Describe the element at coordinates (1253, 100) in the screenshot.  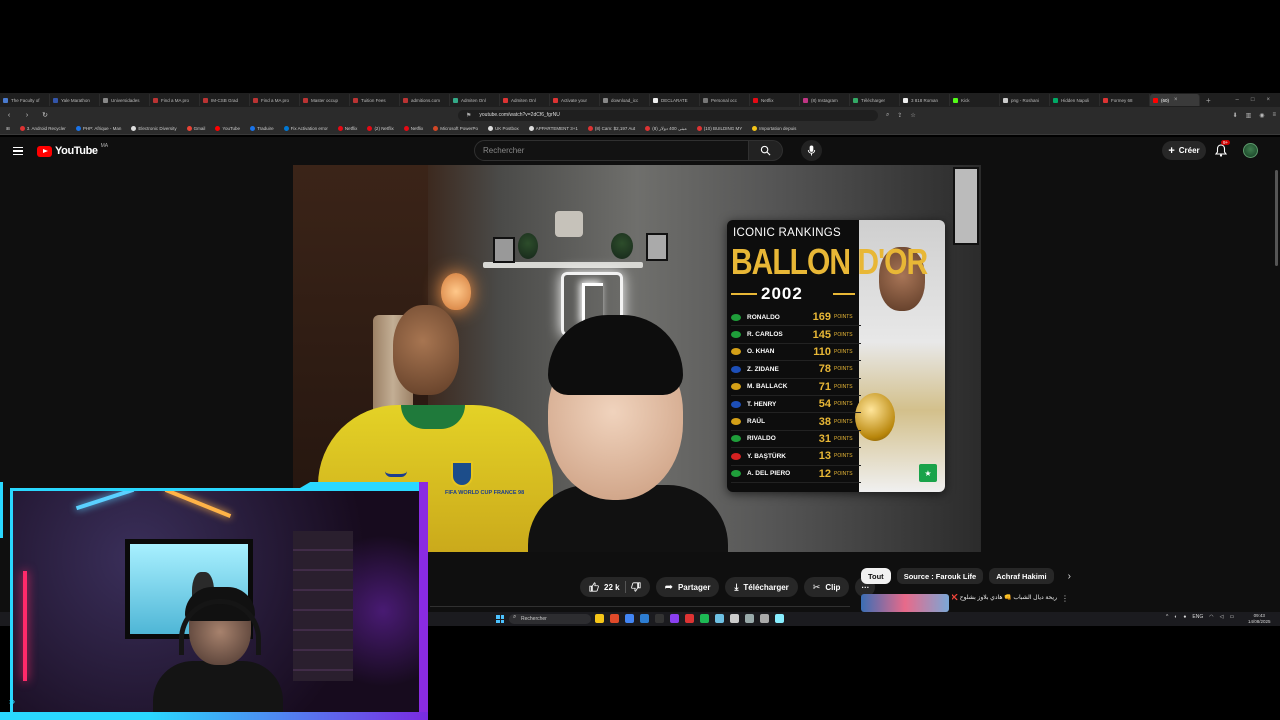
I see `maximize-icon: □` at that location.